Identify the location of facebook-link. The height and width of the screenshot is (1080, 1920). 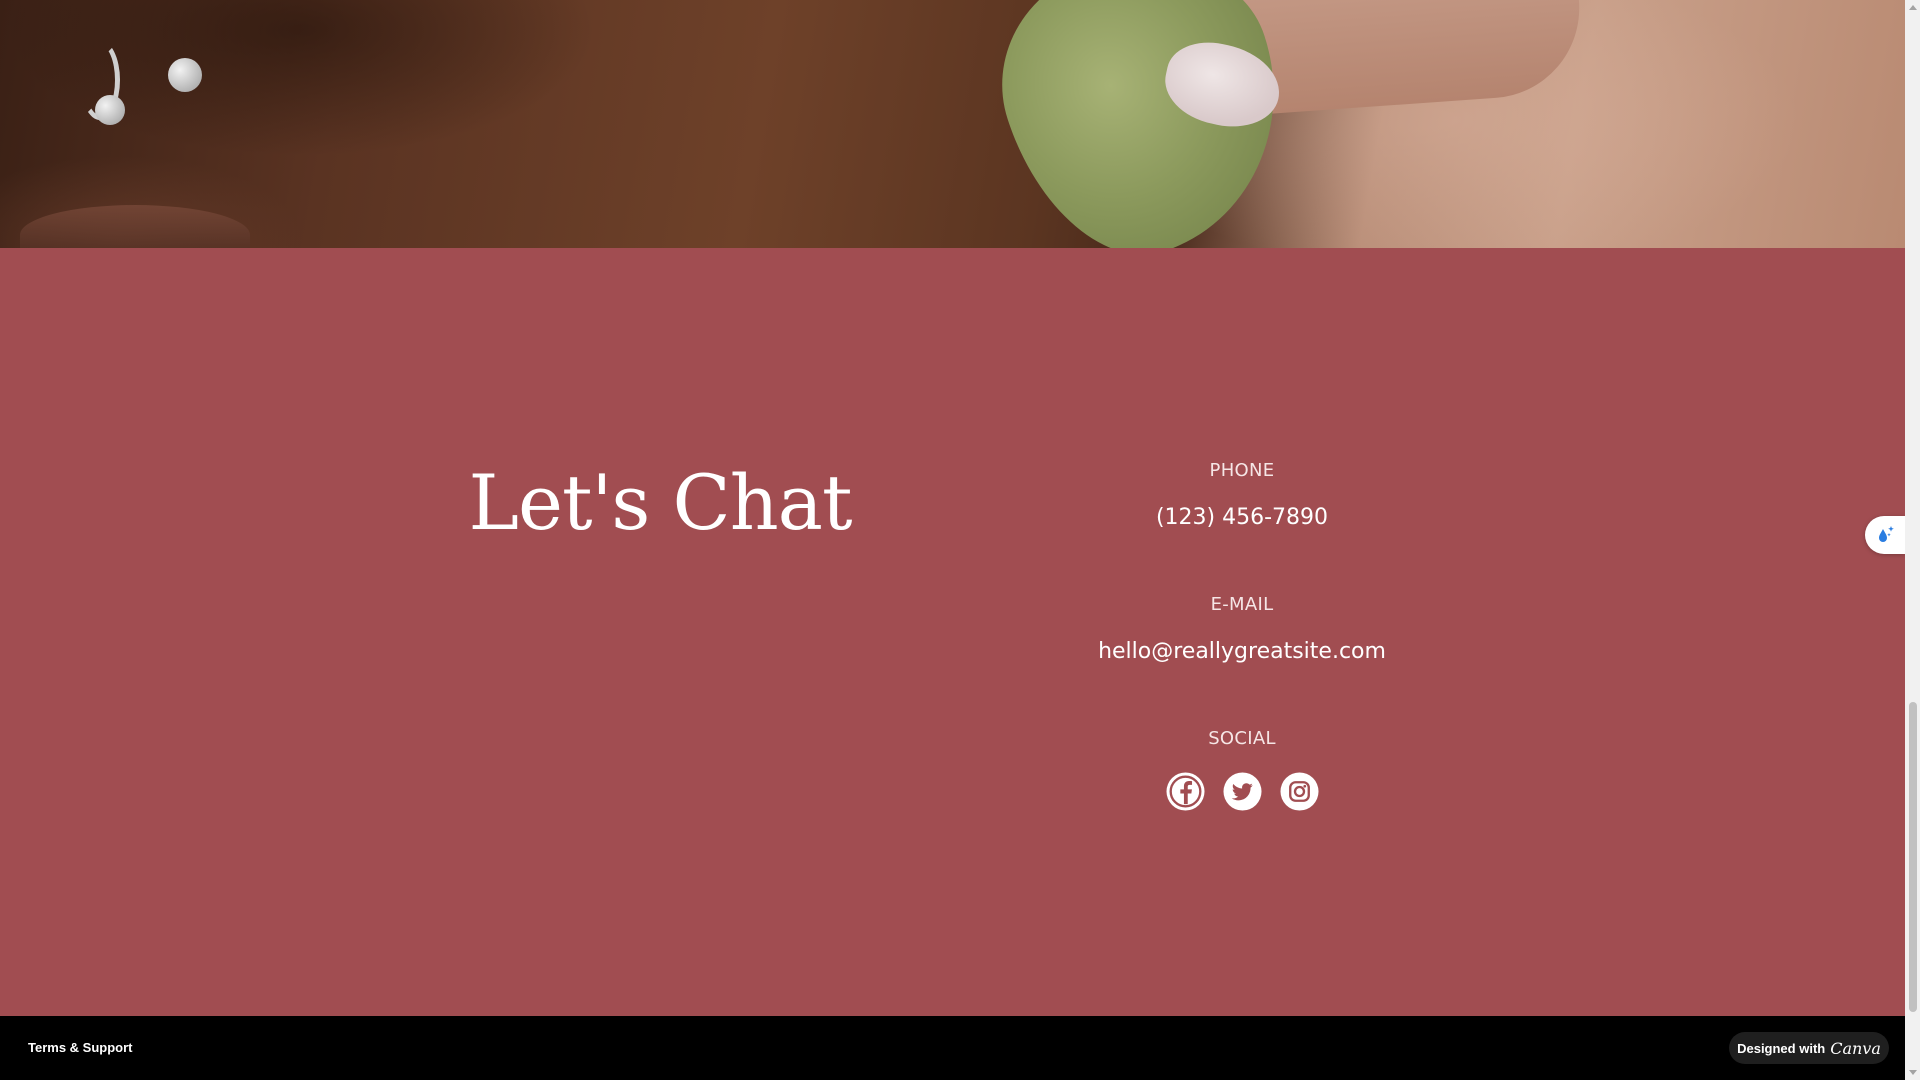
(1185, 791).